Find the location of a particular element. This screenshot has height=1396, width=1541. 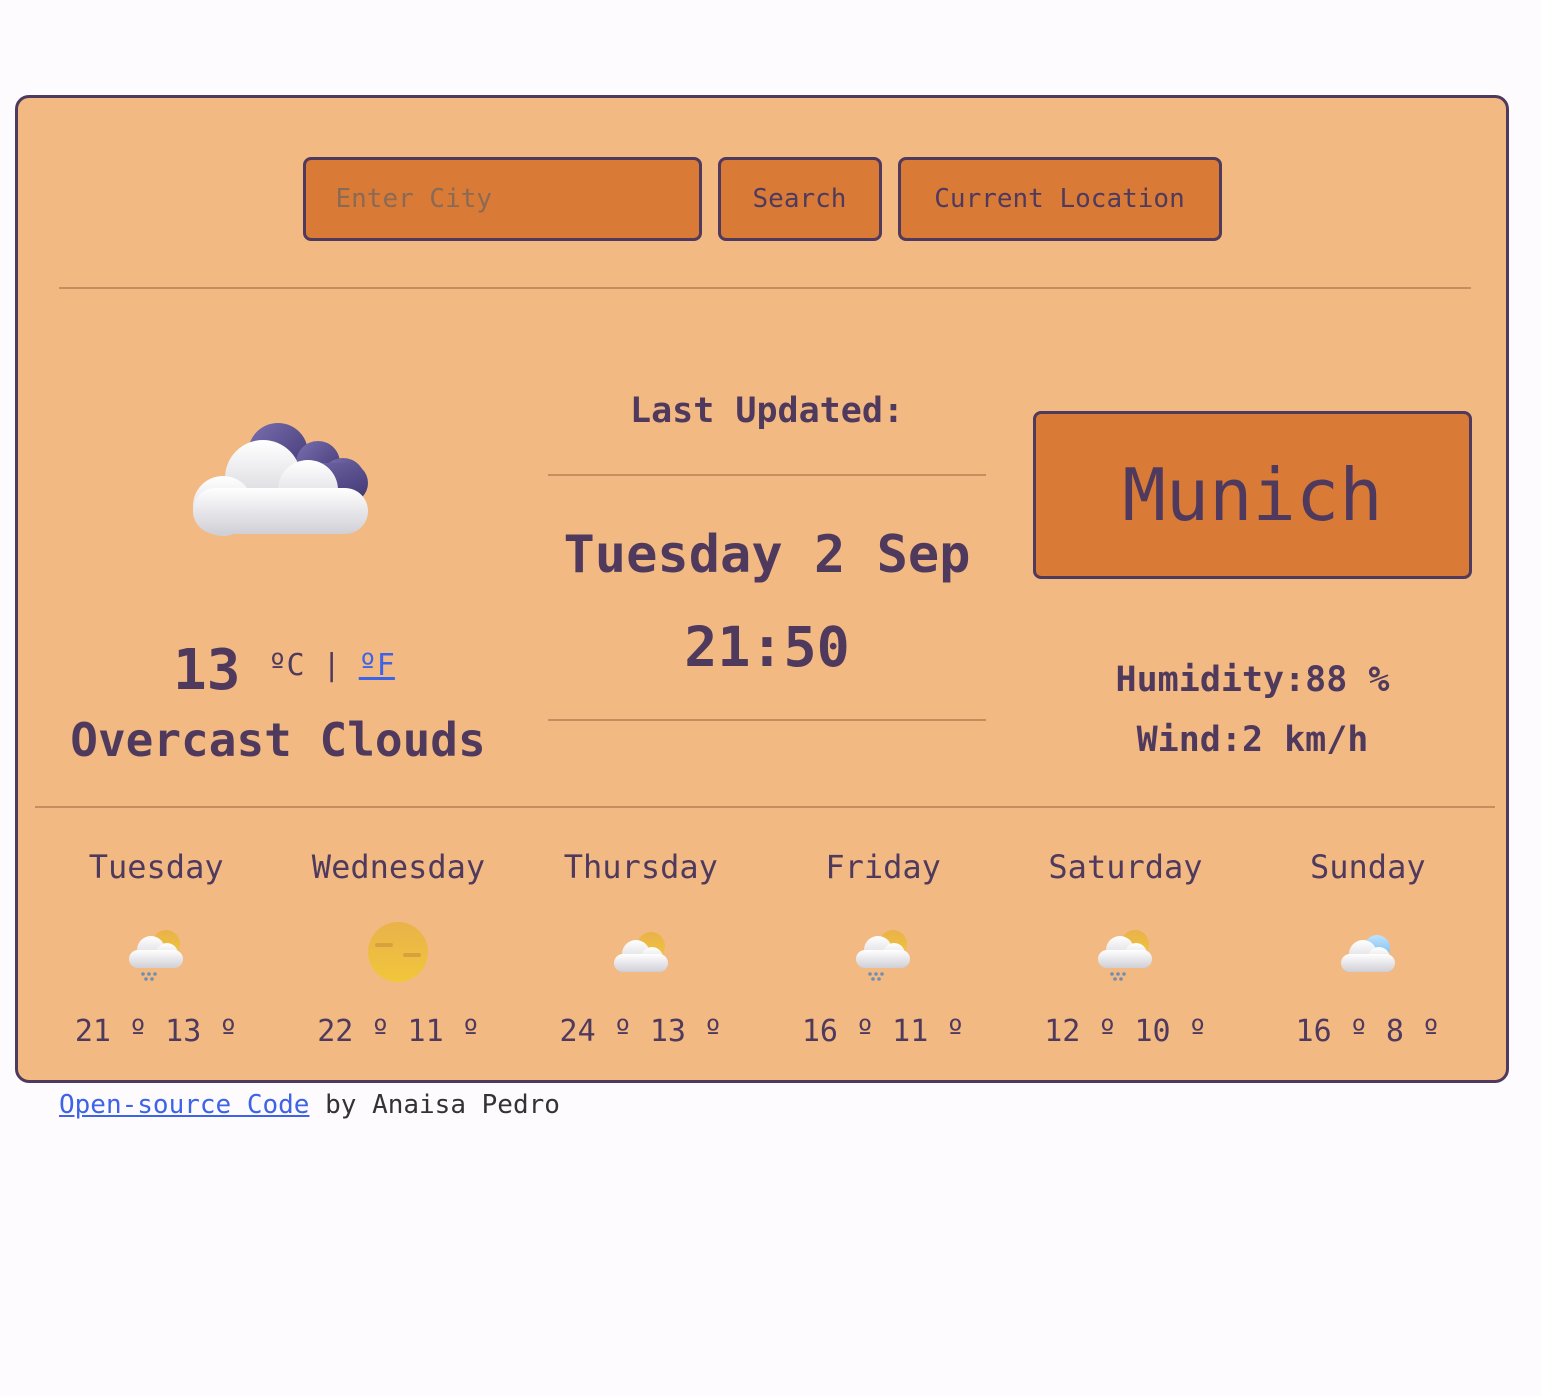

forecast-temps: 21 º 13 º is located at coordinates (156, 1031).